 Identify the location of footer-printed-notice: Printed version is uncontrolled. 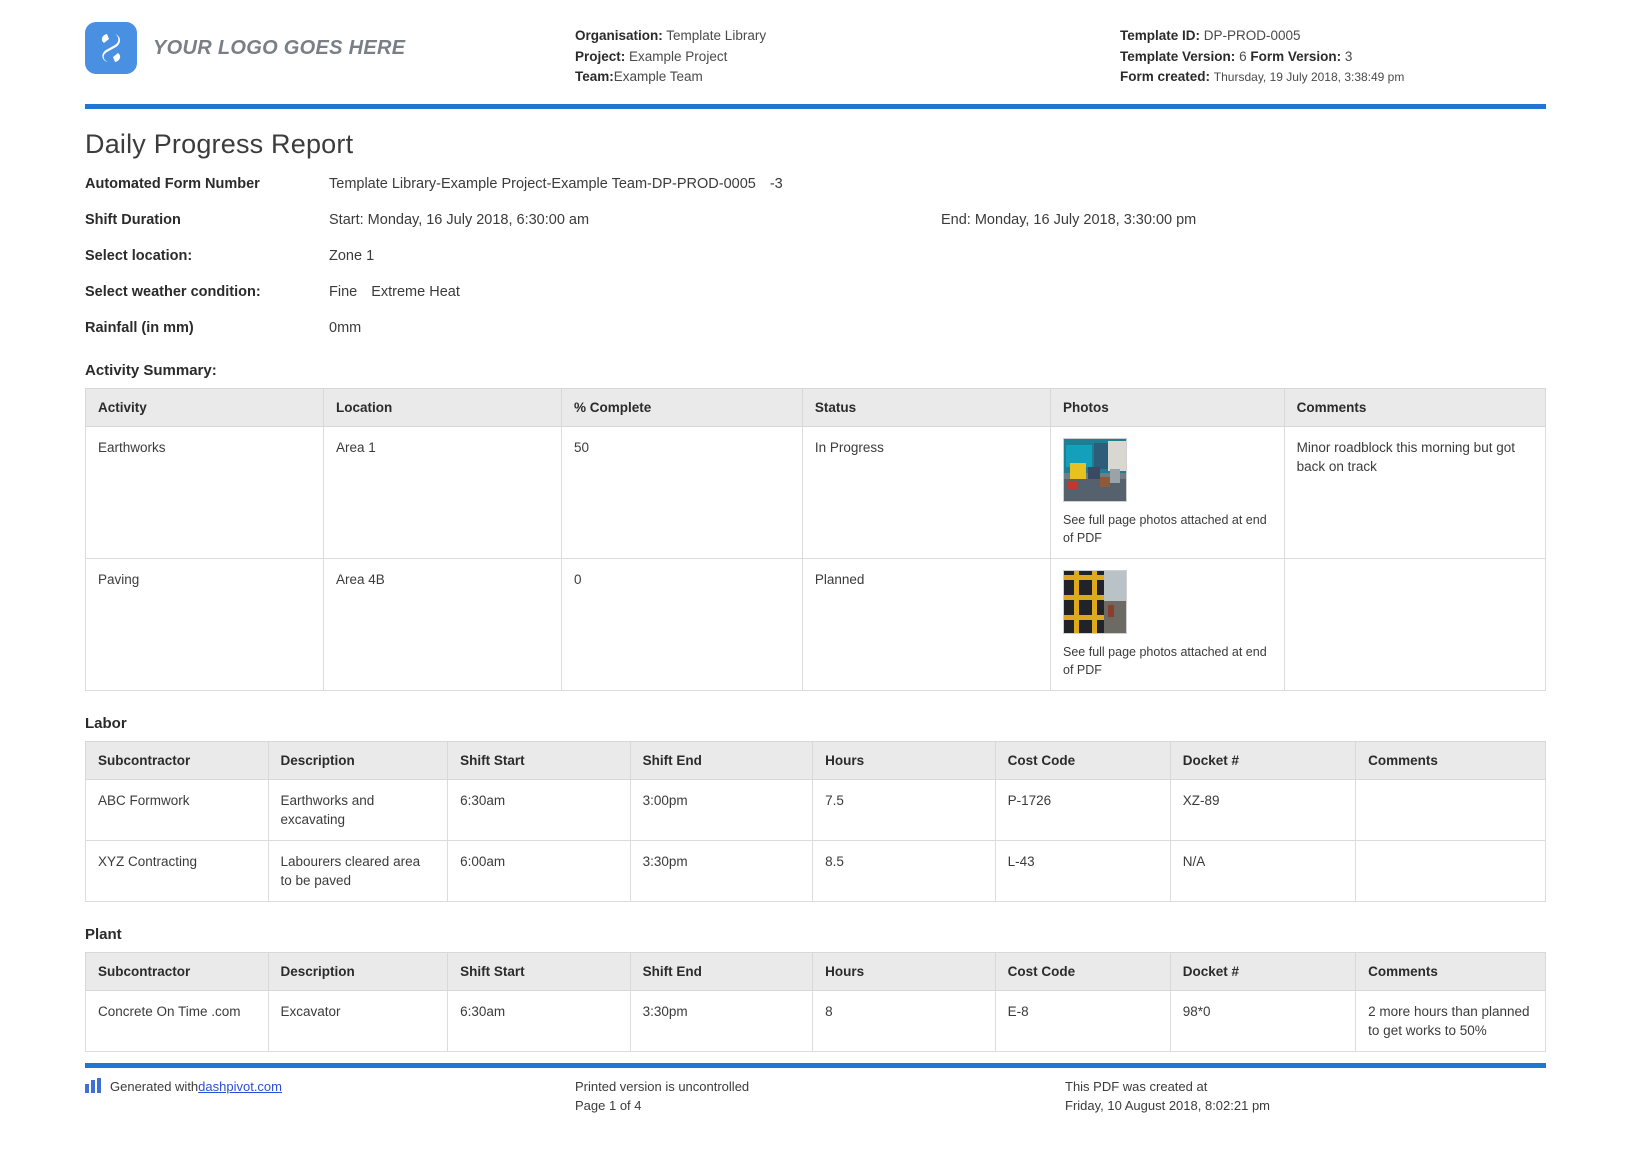
(662, 1086).